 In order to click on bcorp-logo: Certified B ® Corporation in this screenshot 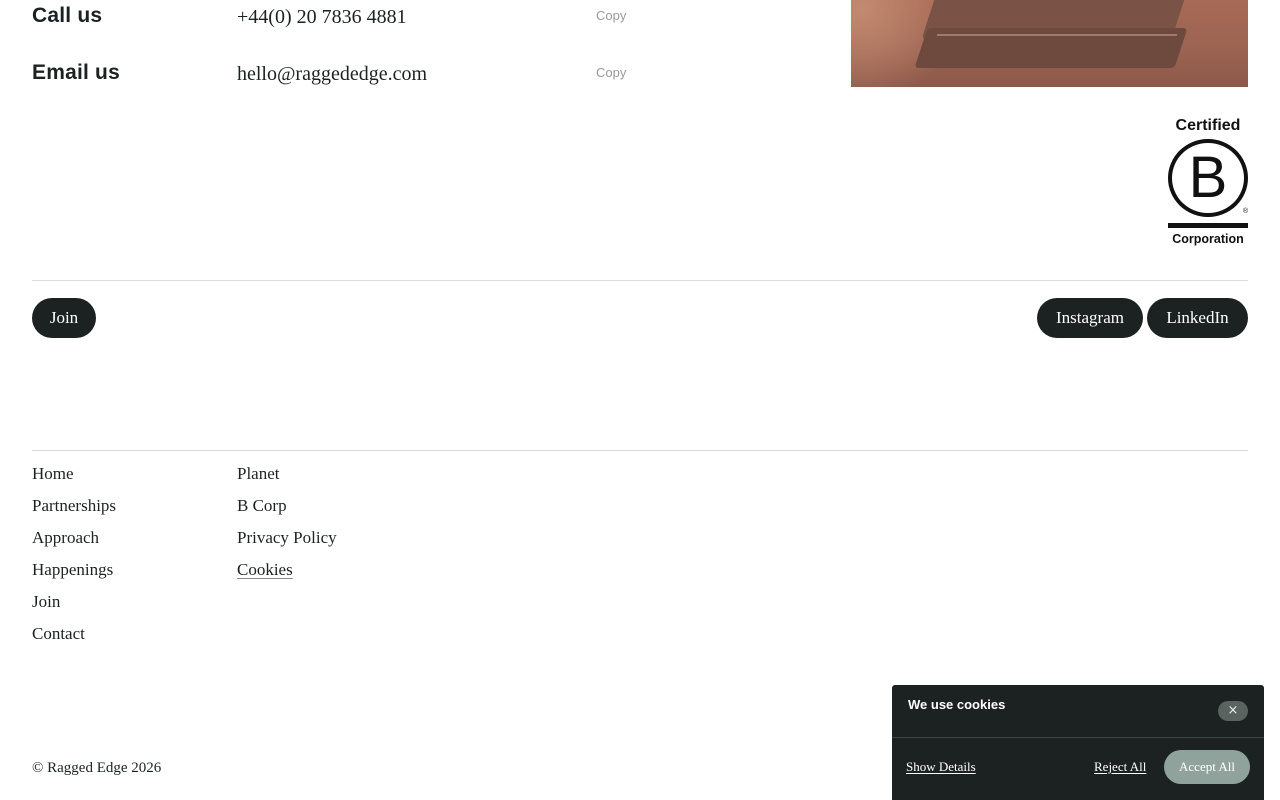, I will do `click(1208, 184)`.